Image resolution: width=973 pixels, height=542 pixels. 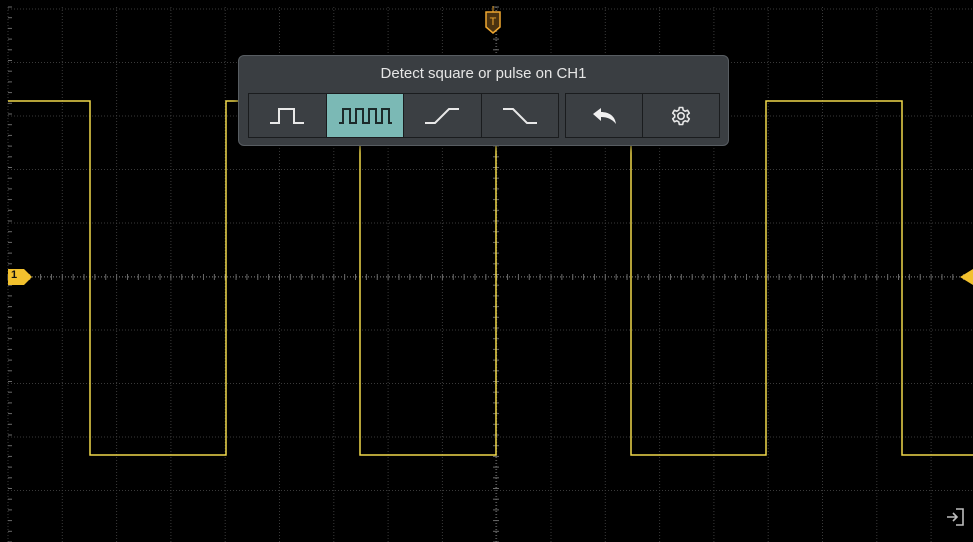 I want to click on rising-edge-button, so click(x=442, y=115).